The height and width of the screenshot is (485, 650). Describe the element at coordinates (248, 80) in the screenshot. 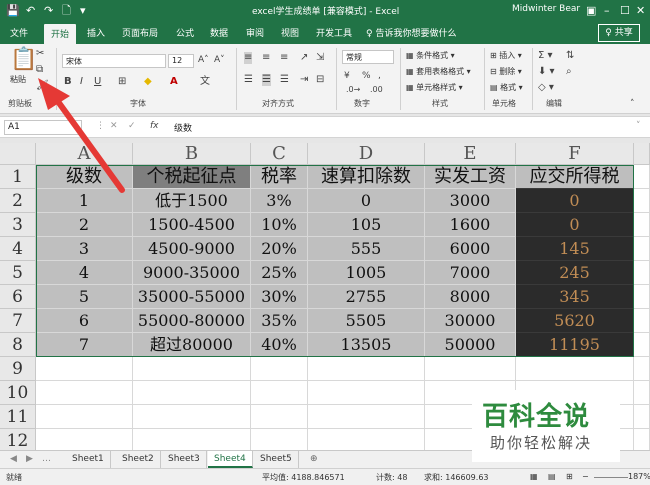

I see `align-left-icon: ☰` at that location.